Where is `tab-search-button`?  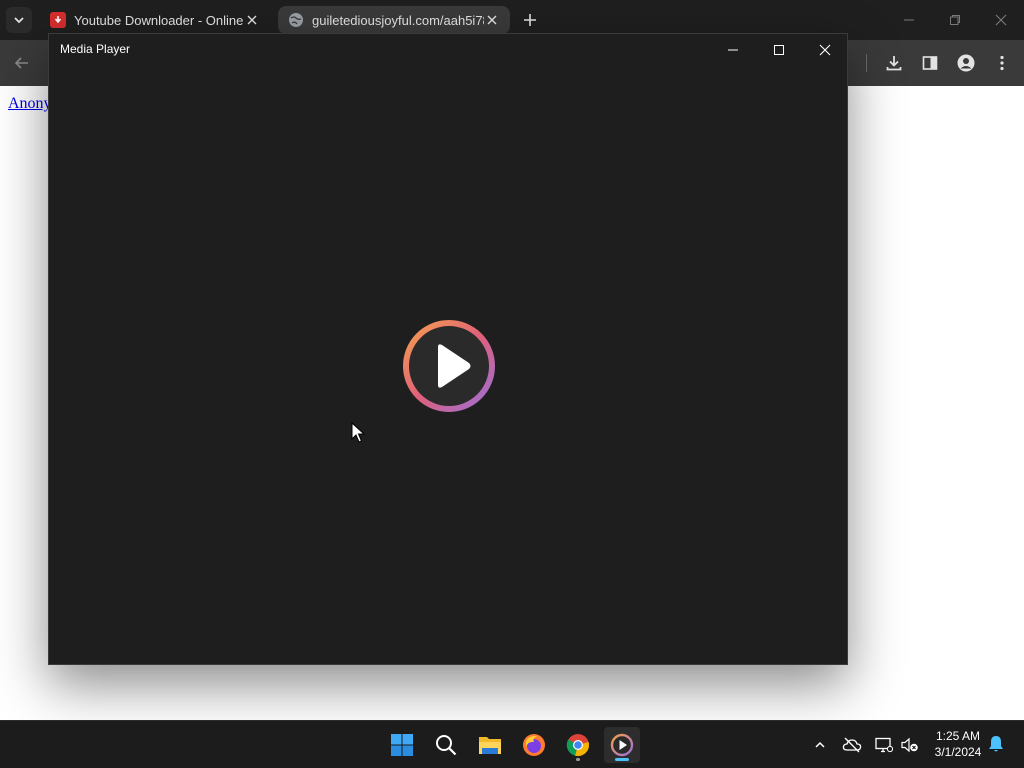
tab-search-button is located at coordinates (19, 20).